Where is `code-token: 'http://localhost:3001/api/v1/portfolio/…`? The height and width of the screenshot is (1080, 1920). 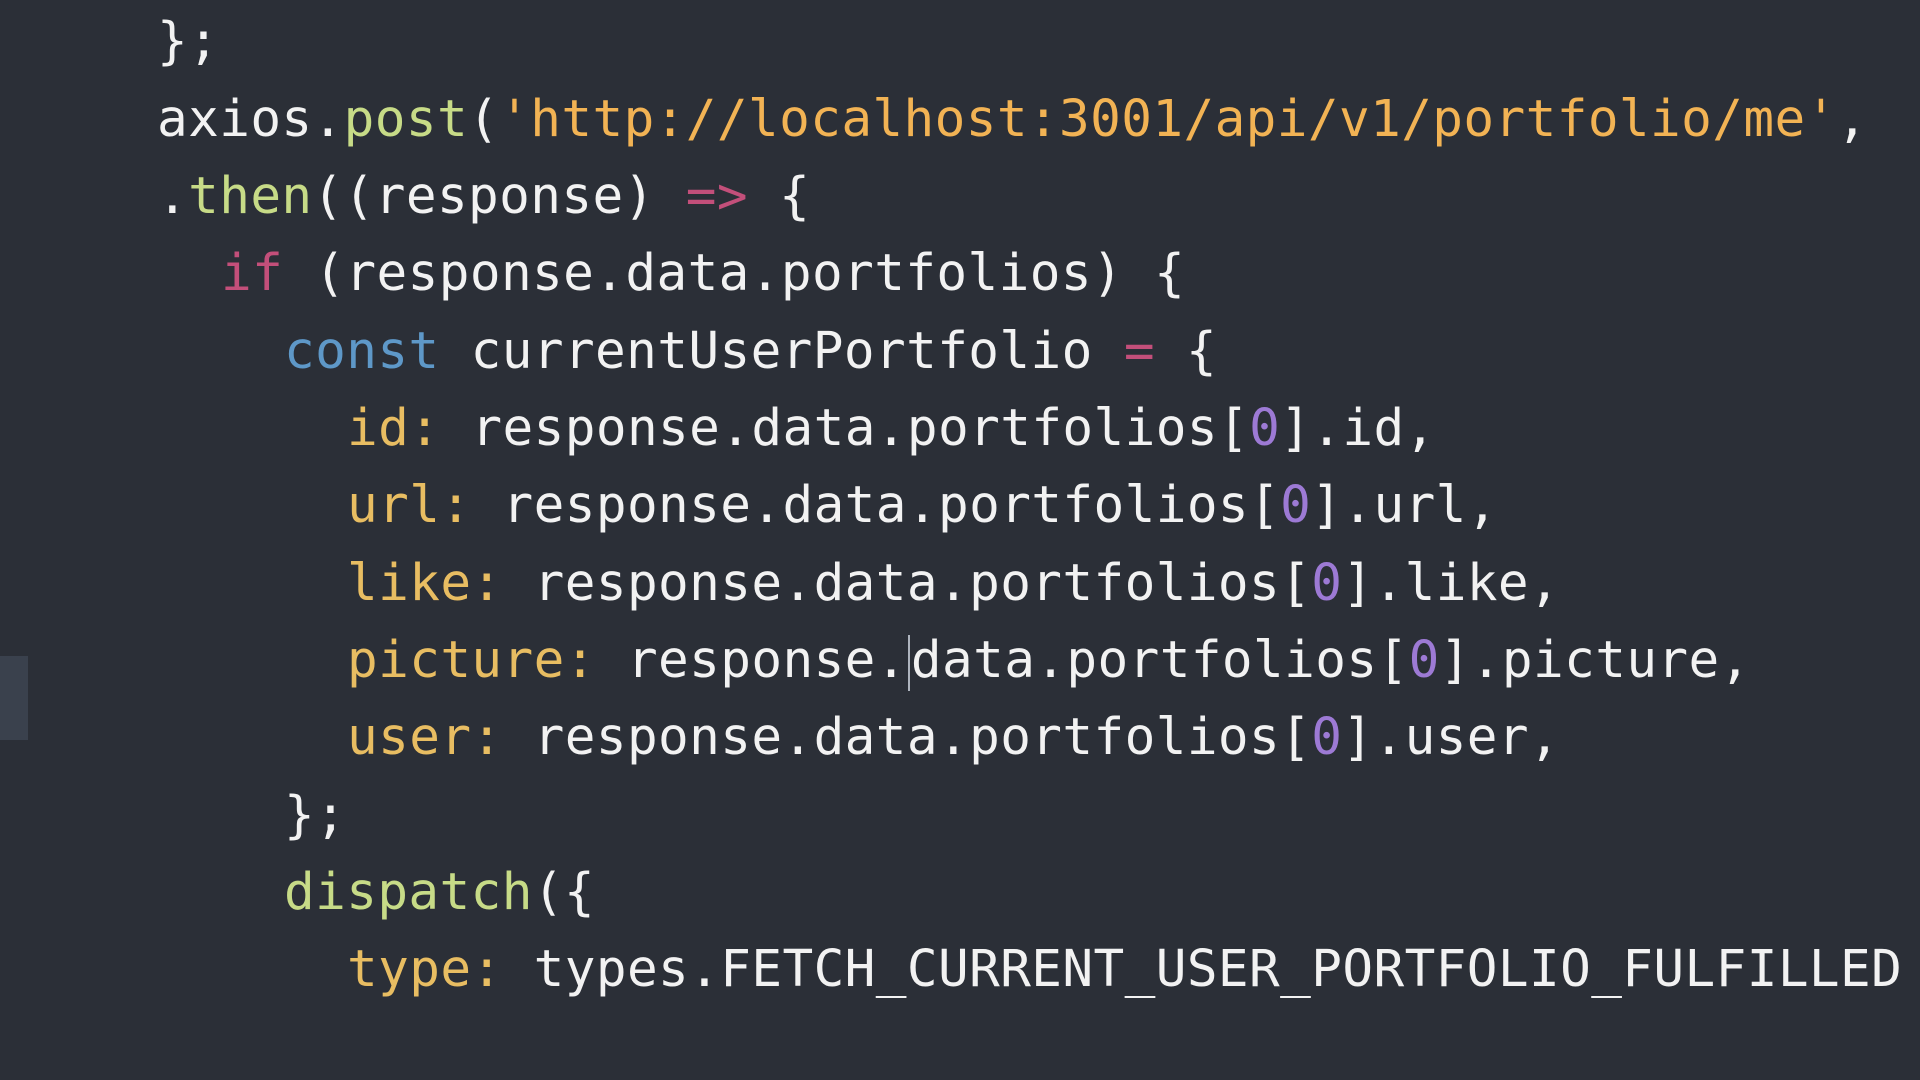 code-token: 'http://localhost:3001/api/v1/portfolio/… is located at coordinates (1168, 119).